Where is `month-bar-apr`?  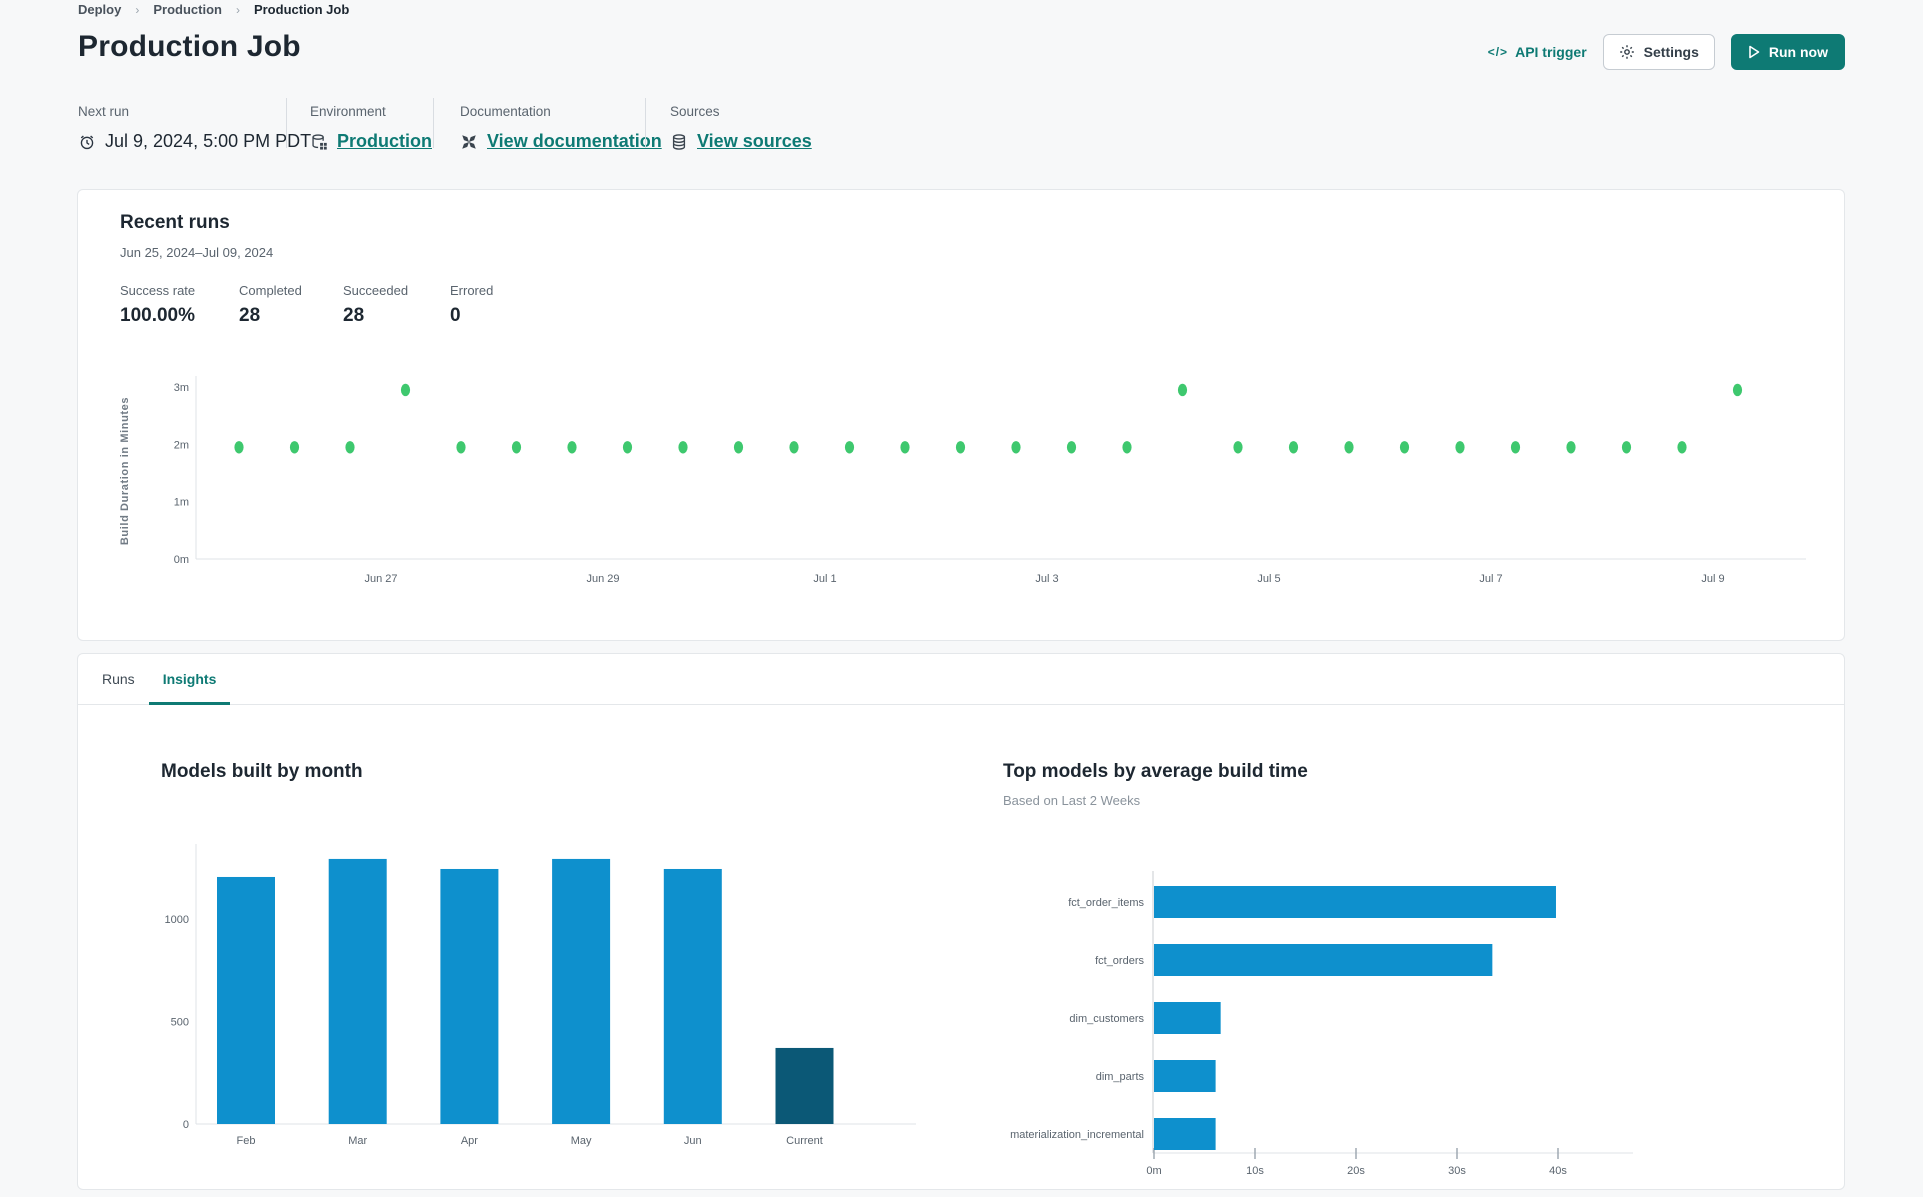 month-bar-apr is located at coordinates (469, 996).